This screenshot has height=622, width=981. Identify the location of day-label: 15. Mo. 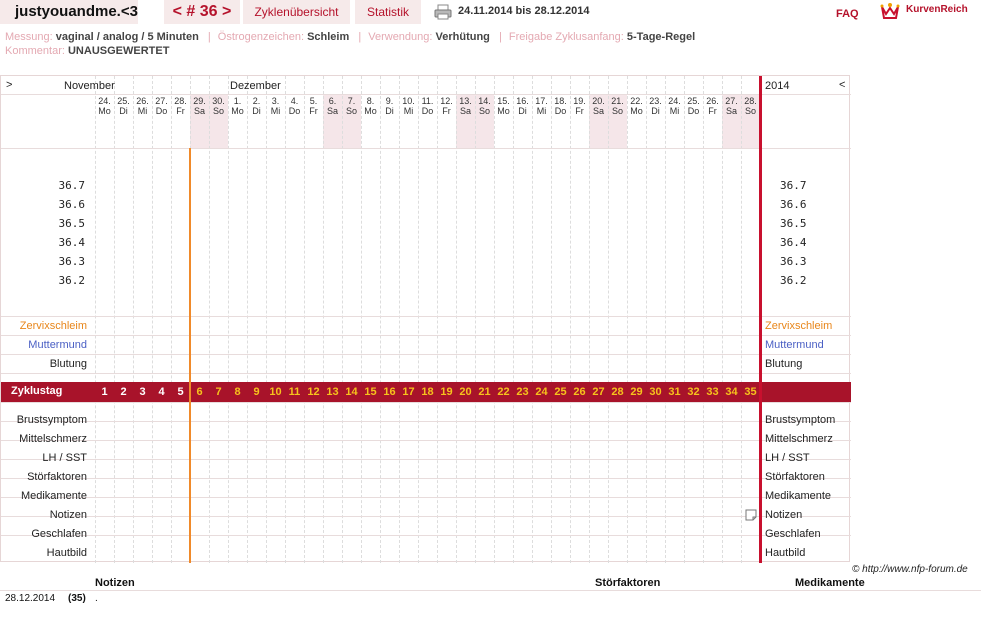
(503, 106).